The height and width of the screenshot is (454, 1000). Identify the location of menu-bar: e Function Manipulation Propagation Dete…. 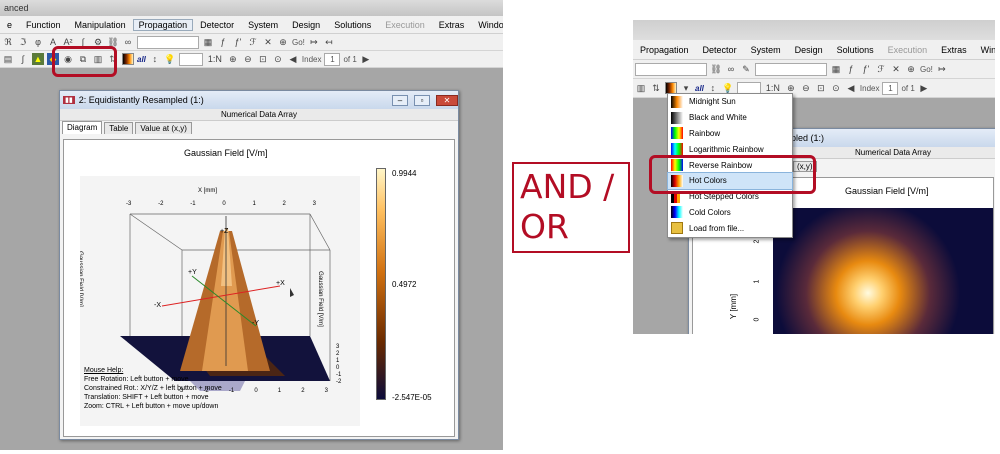
(251, 25).